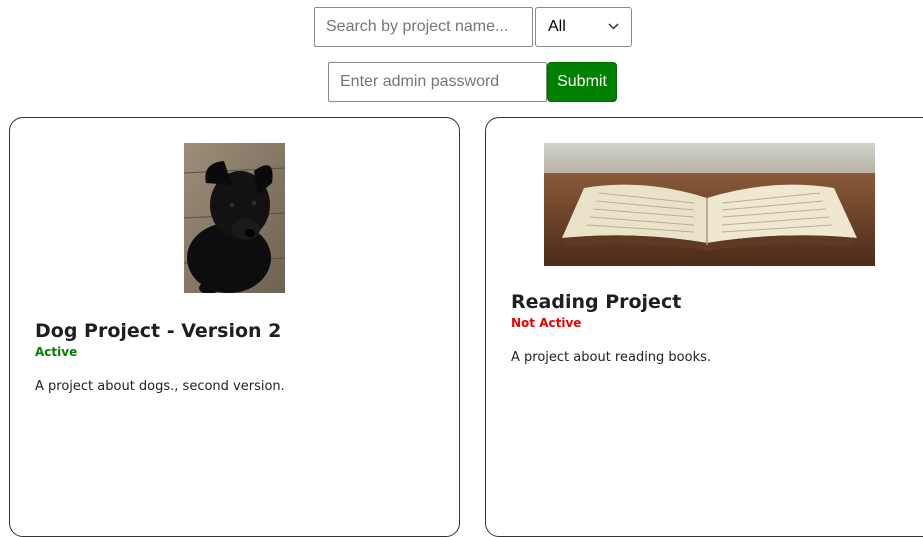 The height and width of the screenshot is (537, 923). Describe the element at coordinates (557, 26) in the screenshot. I see `status-filter-value: All` at that location.